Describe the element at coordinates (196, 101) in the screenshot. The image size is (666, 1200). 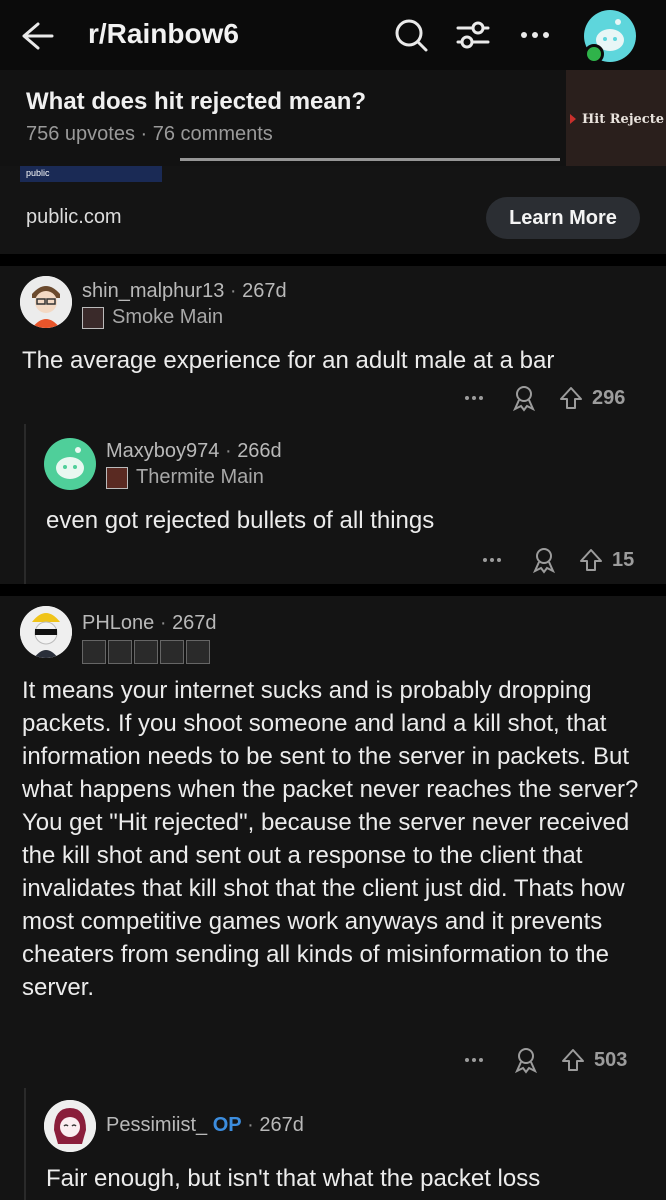
I see `post-title: What does hit rejected mean?` at that location.